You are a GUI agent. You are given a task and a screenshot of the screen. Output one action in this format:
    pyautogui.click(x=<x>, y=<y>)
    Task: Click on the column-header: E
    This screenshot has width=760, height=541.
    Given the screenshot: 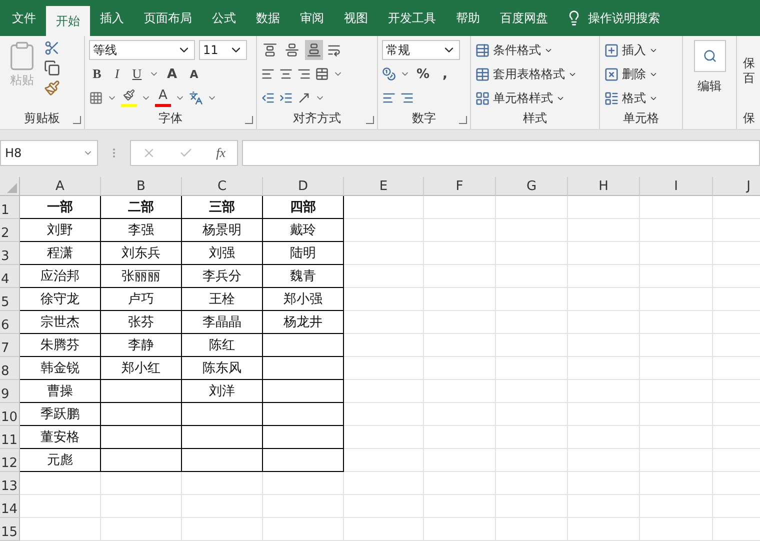 What is the action you would take?
    pyautogui.click(x=384, y=186)
    